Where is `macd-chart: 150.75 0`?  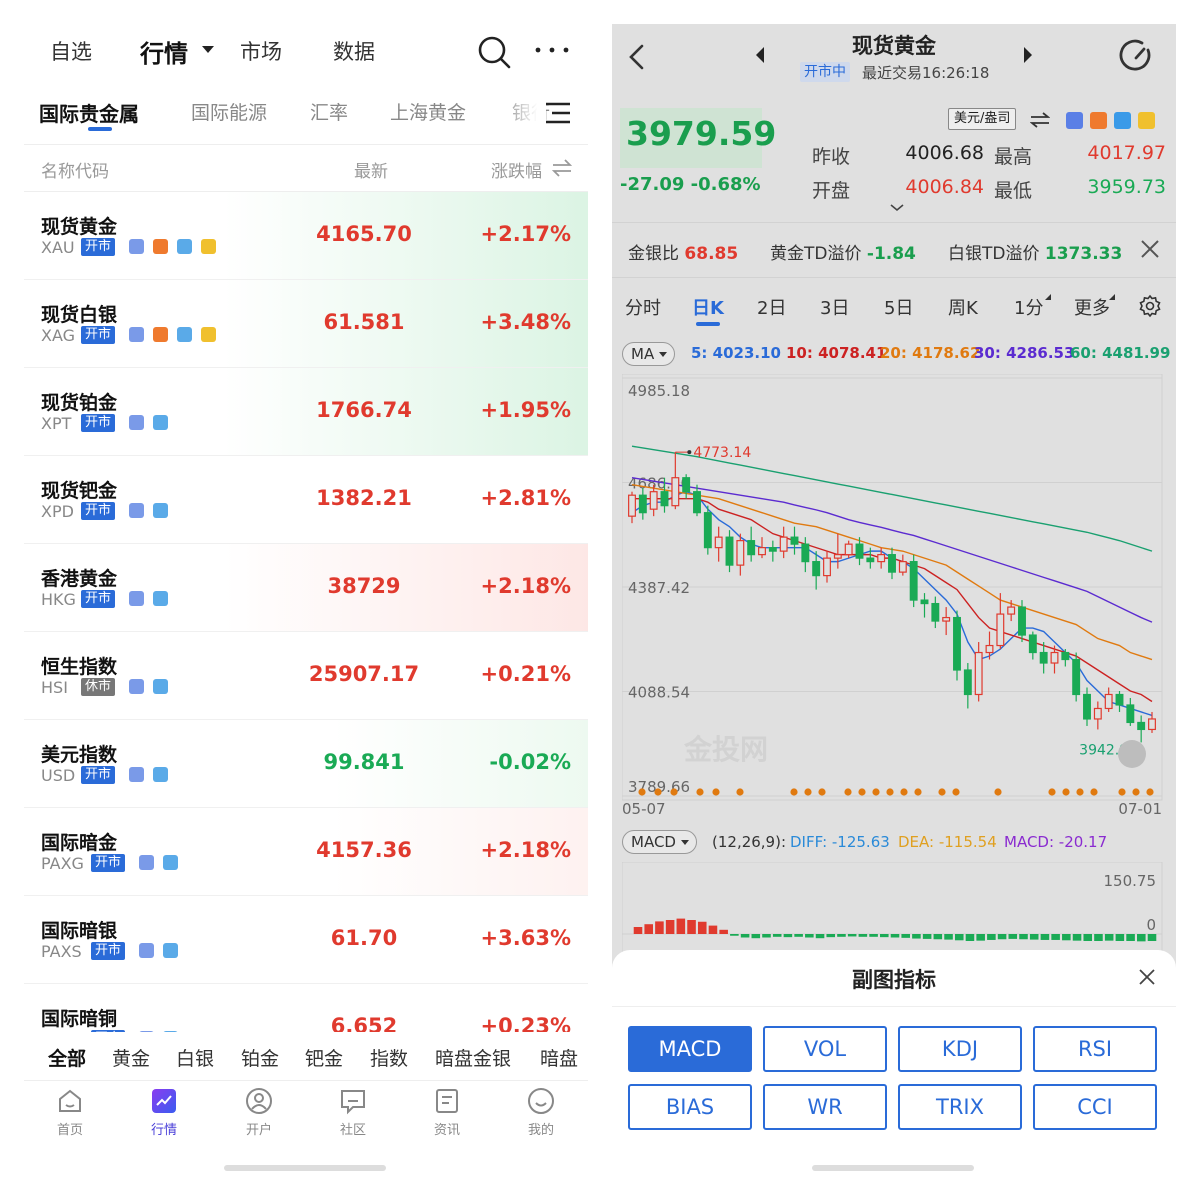
macd-chart: 150.75 0 is located at coordinates (894, 907).